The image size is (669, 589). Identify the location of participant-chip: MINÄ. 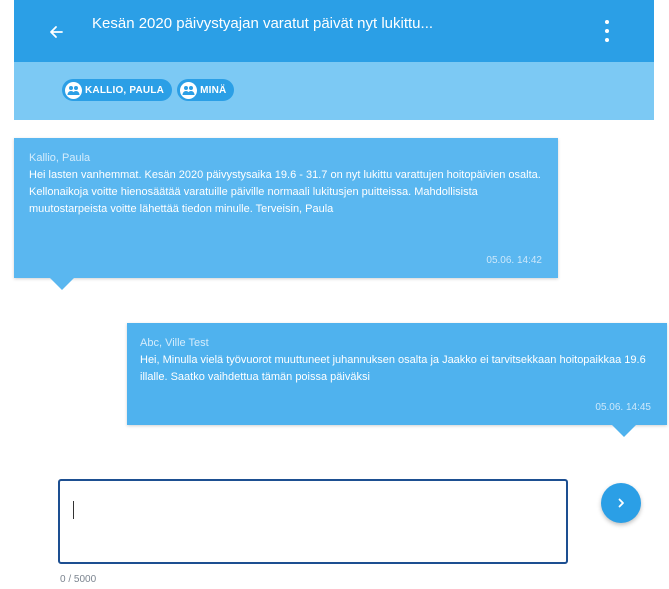
(206, 90).